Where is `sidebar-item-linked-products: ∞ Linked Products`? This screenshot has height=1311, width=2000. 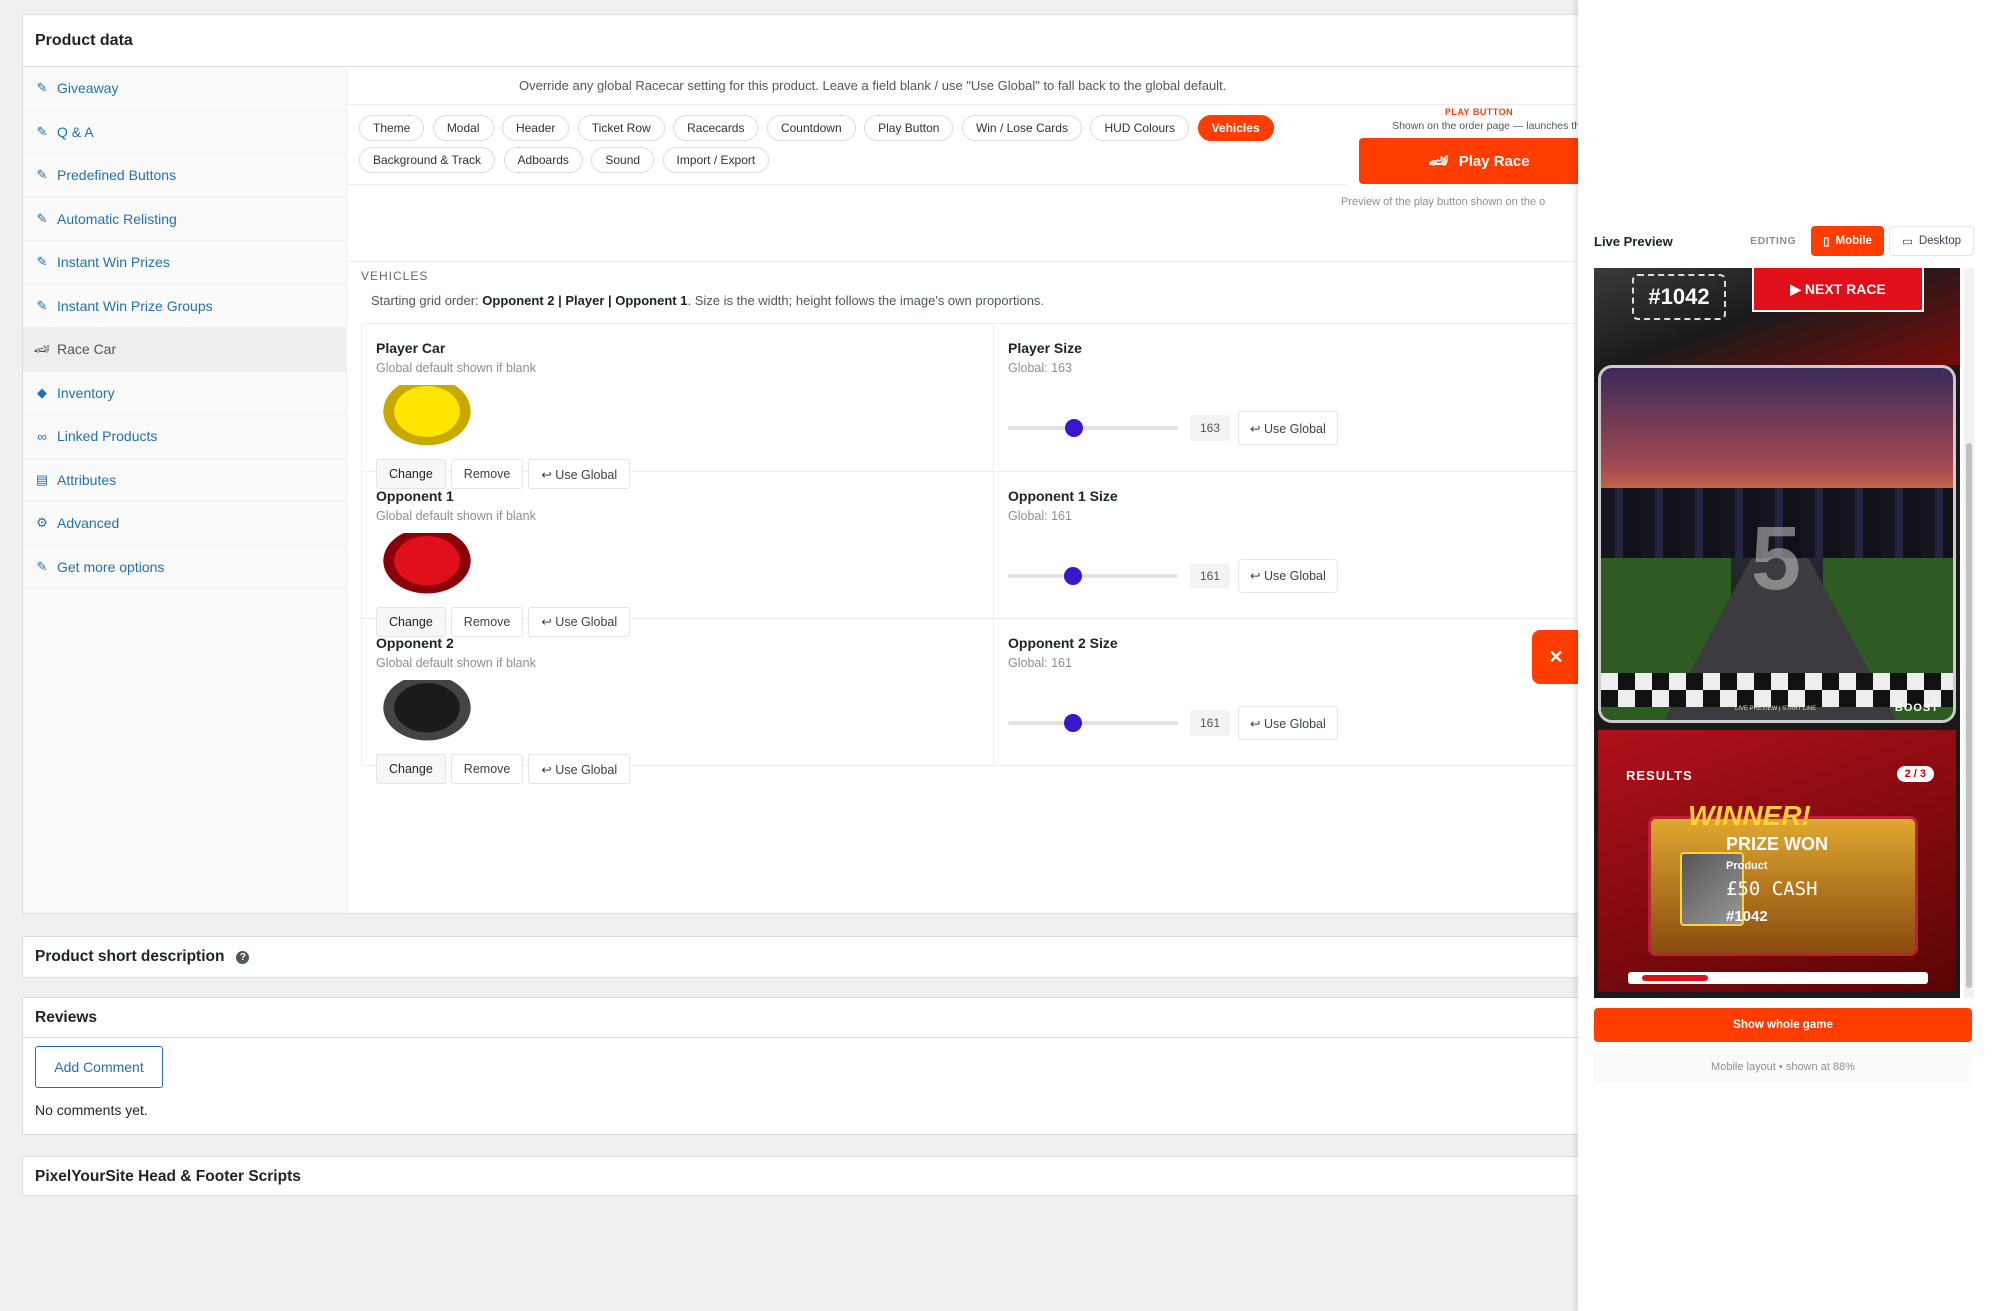 sidebar-item-linked-products: ∞ Linked Products is located at coordinates (184, 437).